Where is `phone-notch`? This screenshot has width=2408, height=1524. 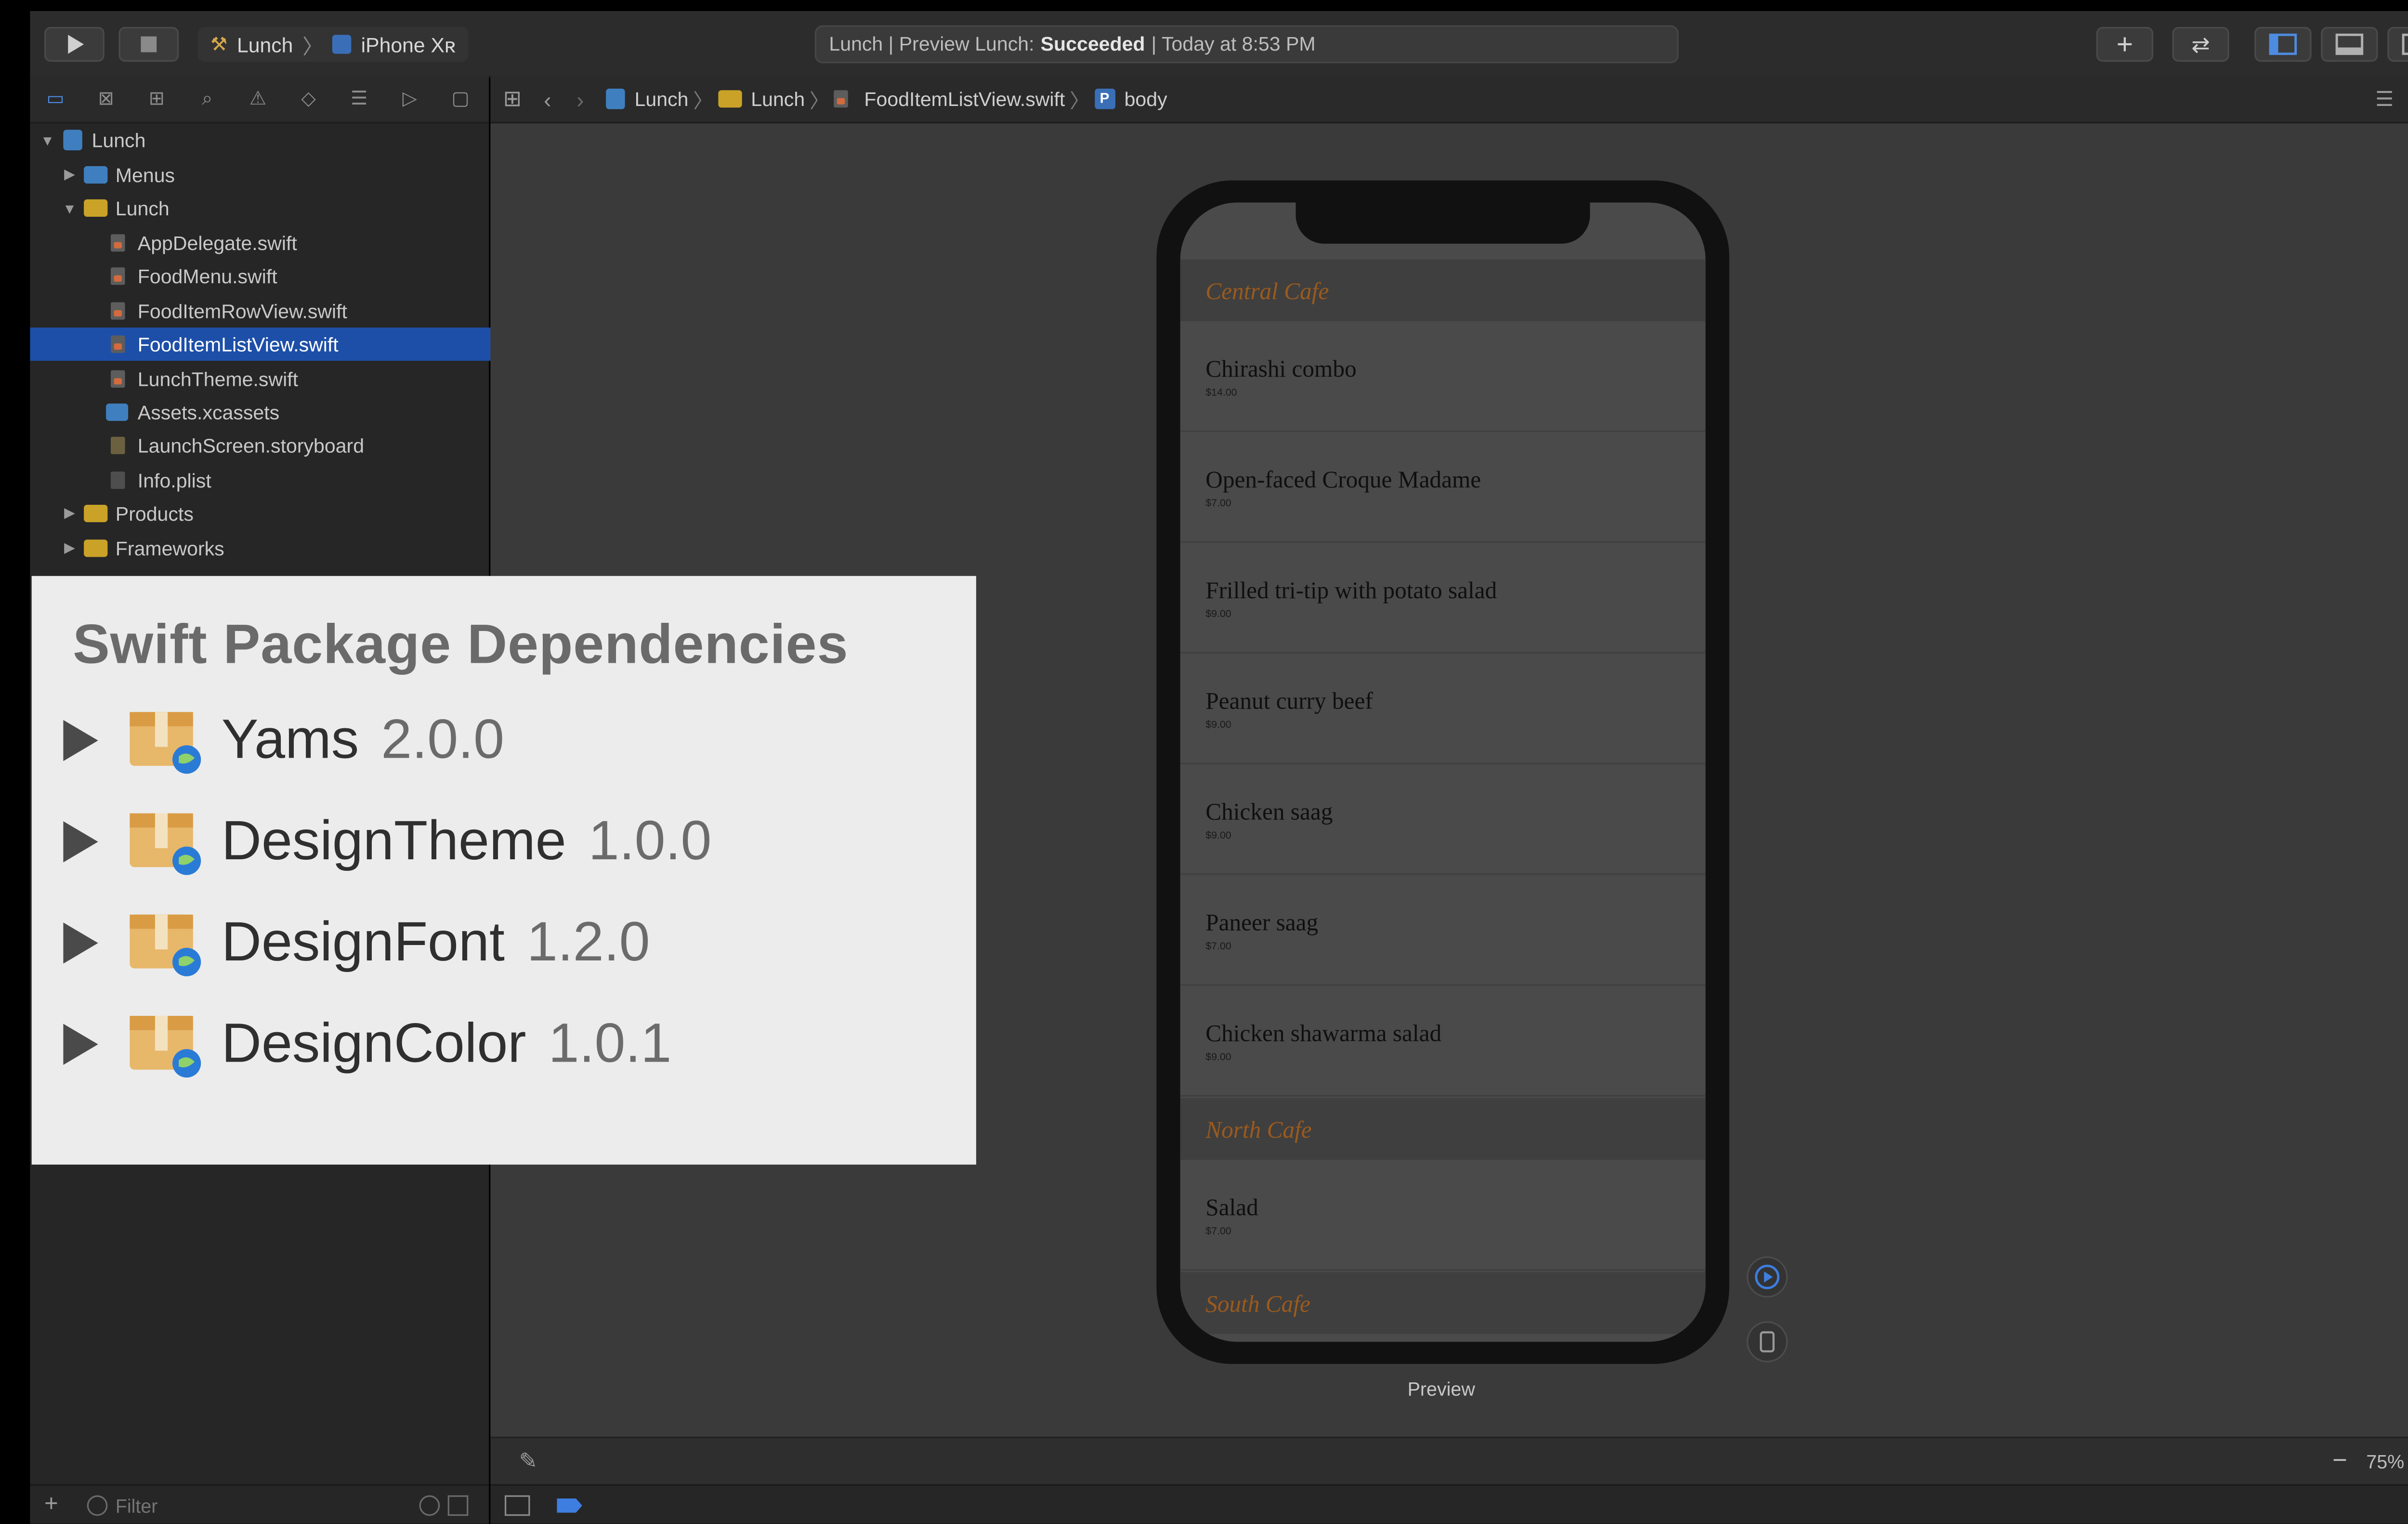
phone-notch is located at coordinates (1443, 223).